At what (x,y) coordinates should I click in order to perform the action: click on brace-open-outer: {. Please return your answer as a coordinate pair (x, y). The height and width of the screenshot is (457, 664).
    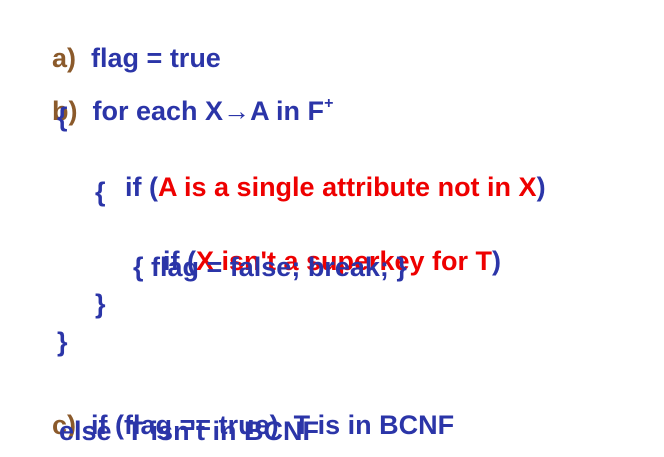
    Looking at the image, I should click on (62, 117).